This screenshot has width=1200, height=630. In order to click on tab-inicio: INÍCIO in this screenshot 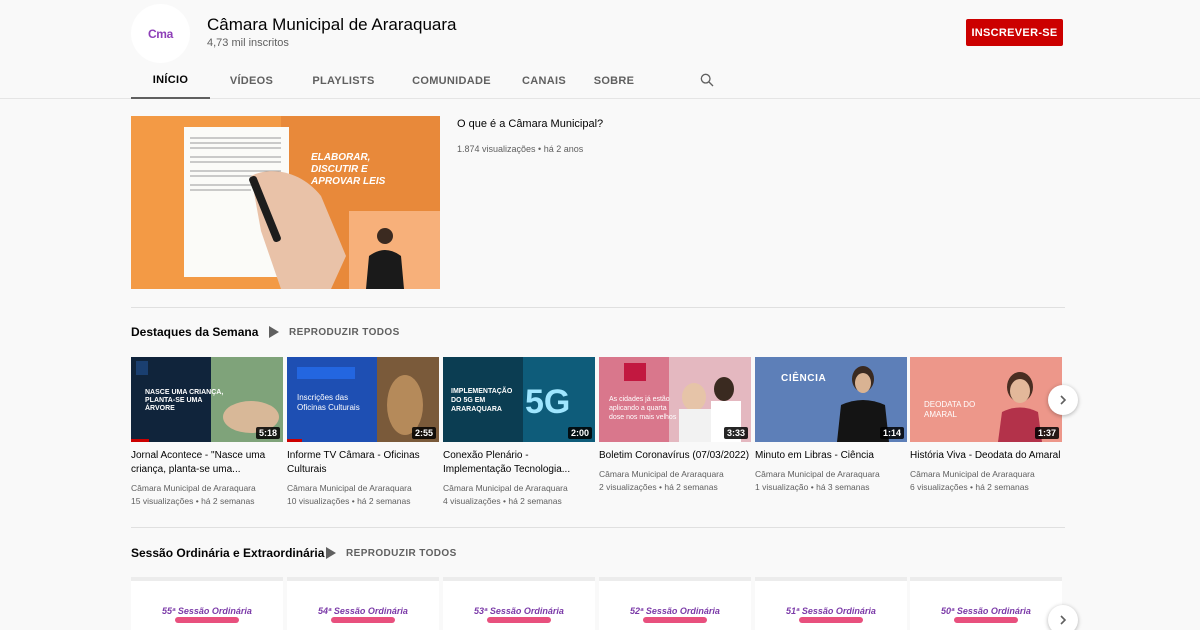, I will do `click(170, 80)`.